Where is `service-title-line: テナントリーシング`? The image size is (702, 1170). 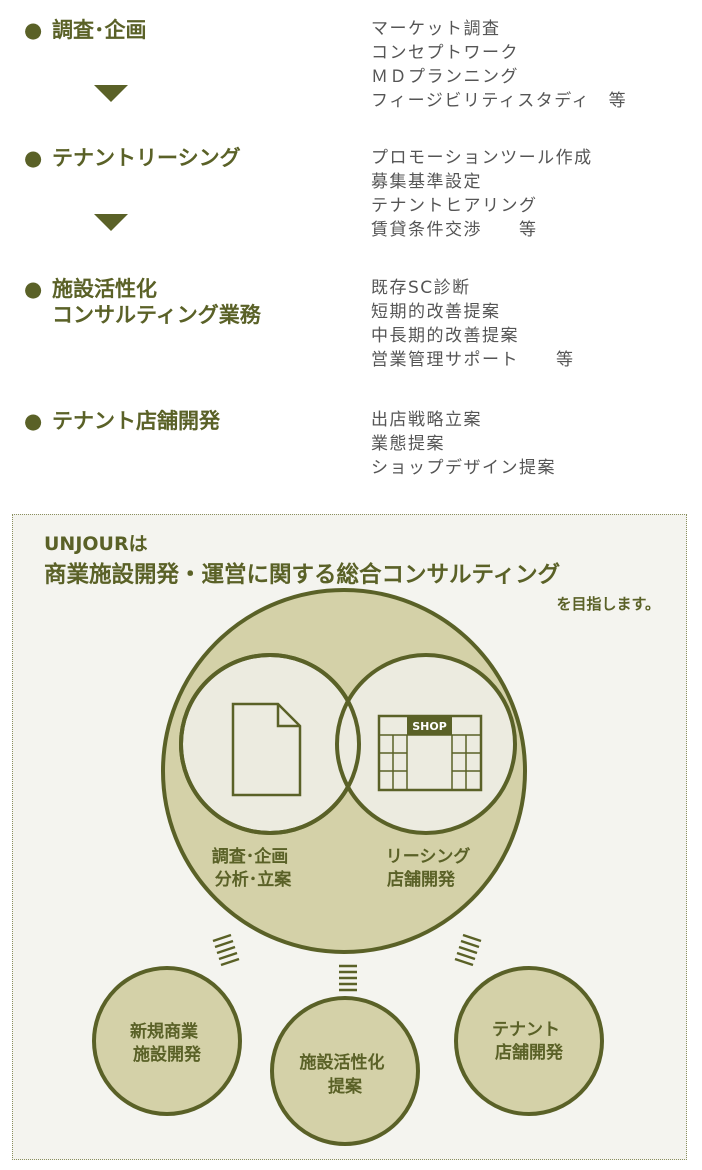 service-title-line: テナントリーシング is located at coordinates (146, 158).